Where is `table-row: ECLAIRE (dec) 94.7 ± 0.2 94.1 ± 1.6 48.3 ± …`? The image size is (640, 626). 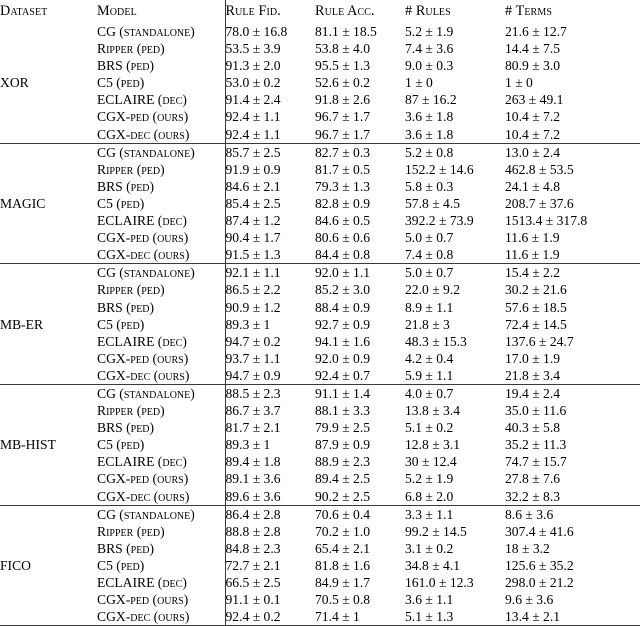 table-row: ECLAIRE (dec) 94.7 ± 0.2 94.1 ± 1.6 48.3 ± … is located at coordinates (320, 341).